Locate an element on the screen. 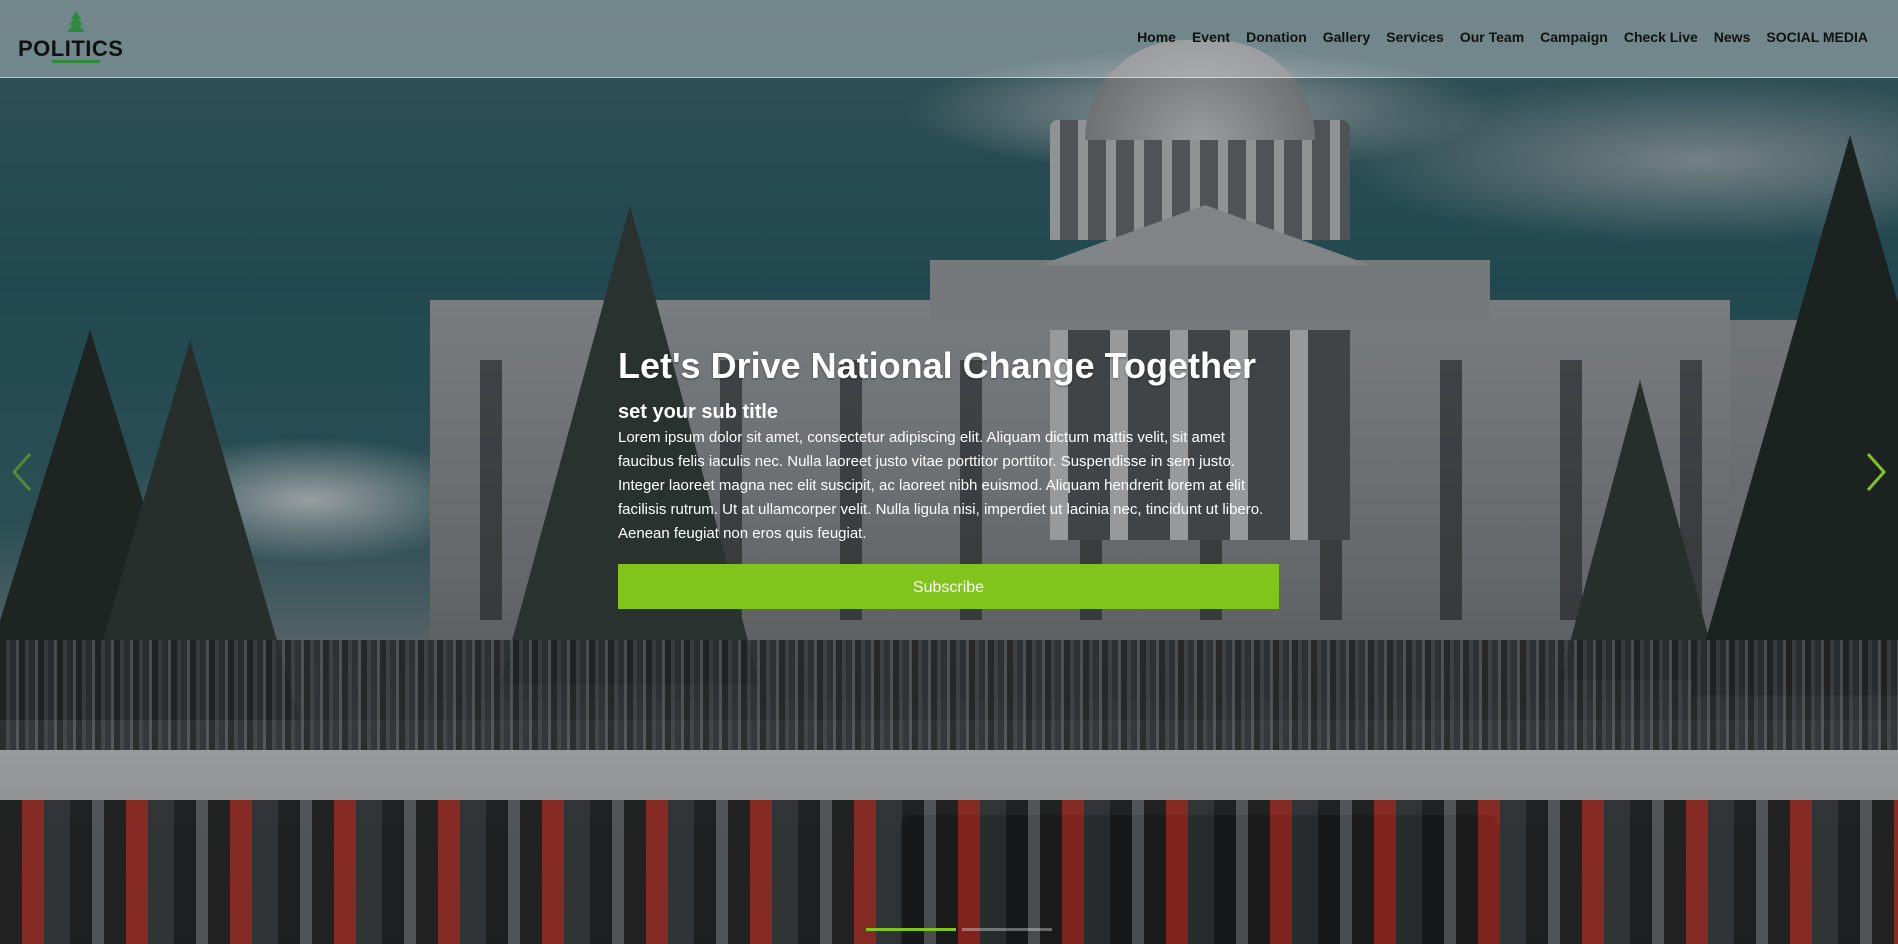 The width and height of the screenshot is (1898, 944). carousel-indicators is located at coordinates (959, 929).